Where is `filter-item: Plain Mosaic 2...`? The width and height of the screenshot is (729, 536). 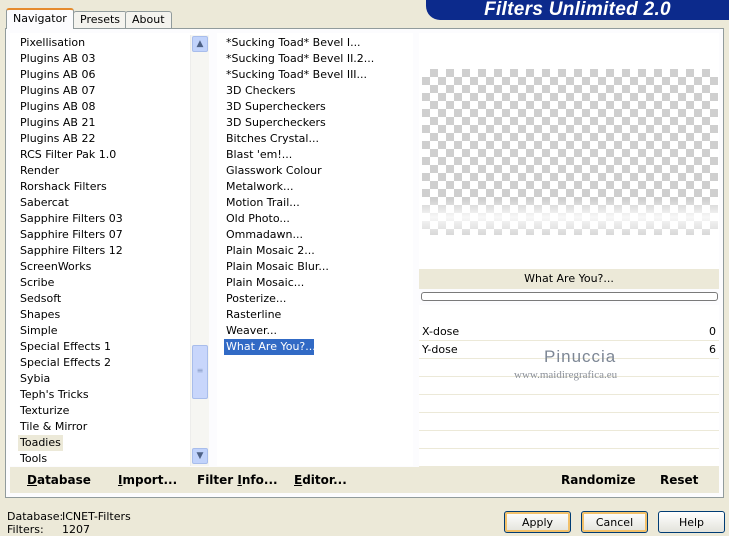
filter-item: Plain Mosaic 2... is located at coordinates (270, 251).